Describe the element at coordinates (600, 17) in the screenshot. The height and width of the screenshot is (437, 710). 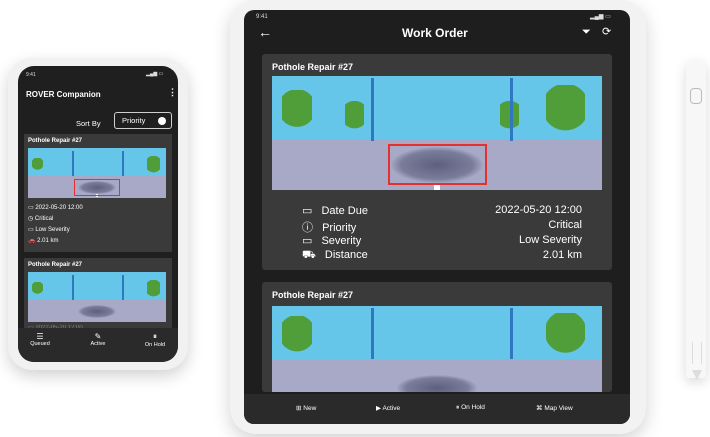
I see `tablet-status-icons: ▂▄▆ ▭` at that location.